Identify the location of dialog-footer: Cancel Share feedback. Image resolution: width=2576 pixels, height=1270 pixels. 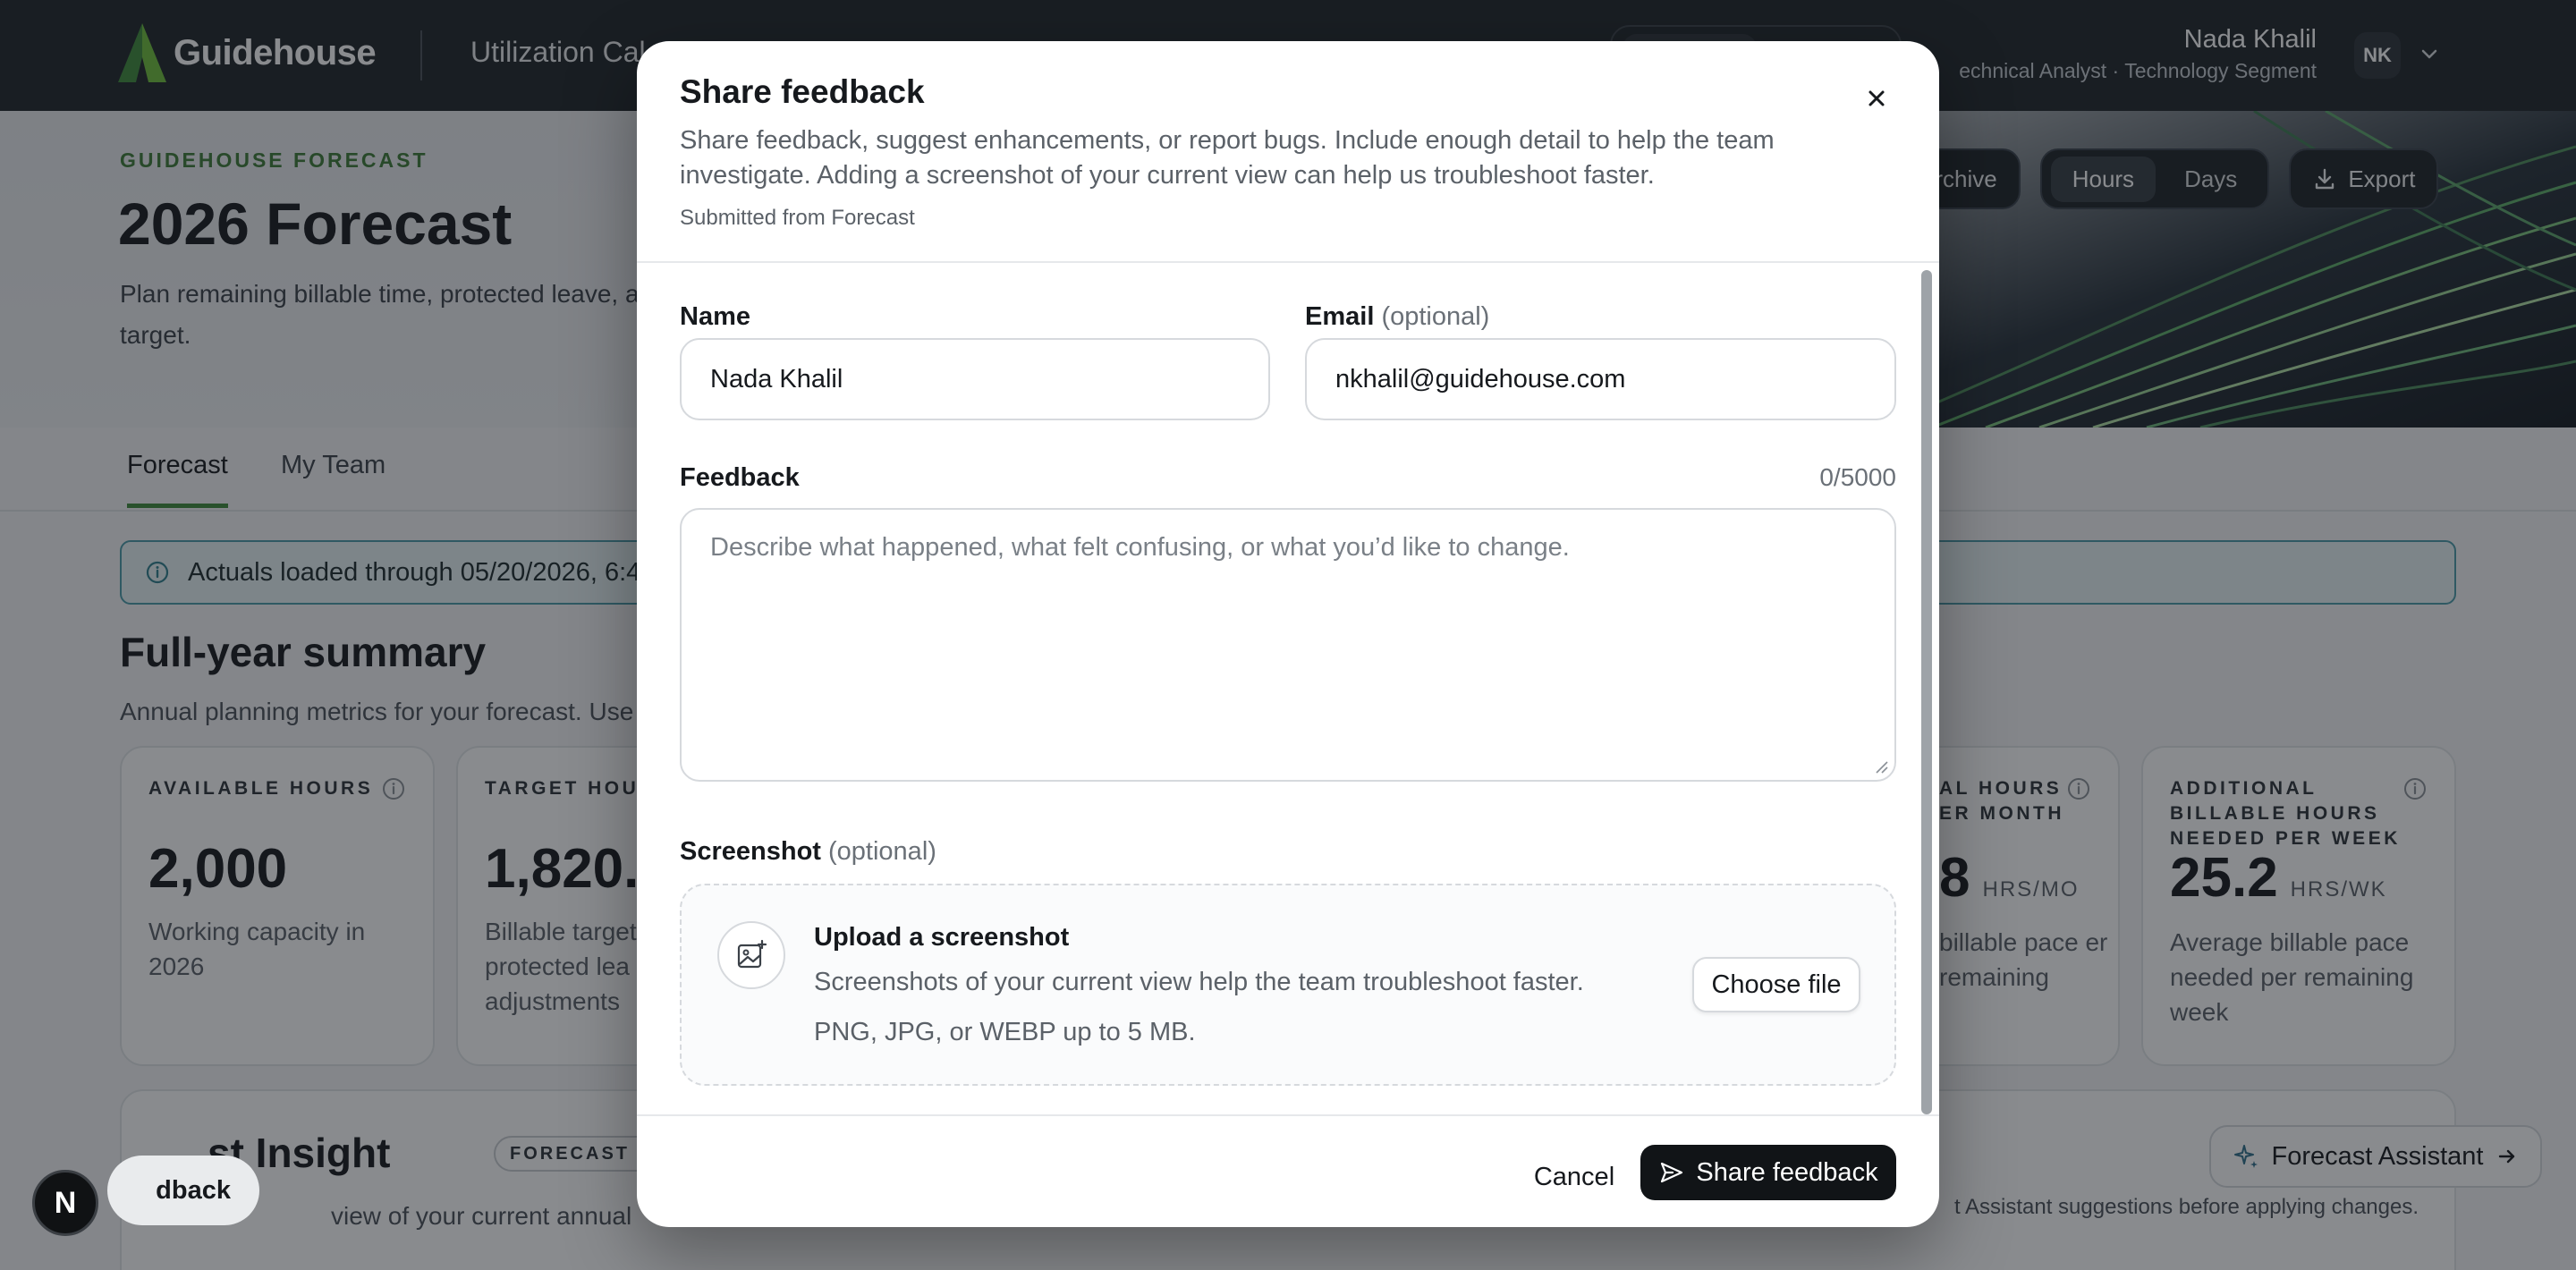
(1288, 1170).